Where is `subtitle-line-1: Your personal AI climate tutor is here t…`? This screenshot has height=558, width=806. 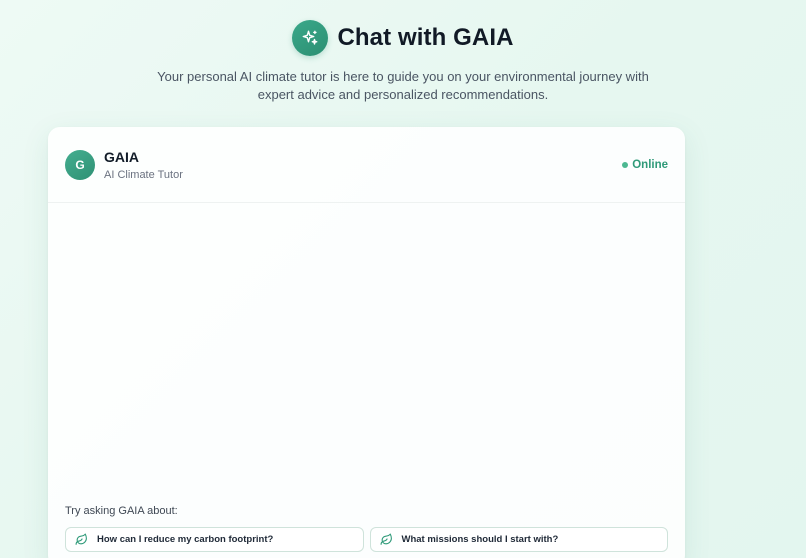
subtitle-line-1: Your personal AI climate tutor is here t… is located at coordinates (403, 76).